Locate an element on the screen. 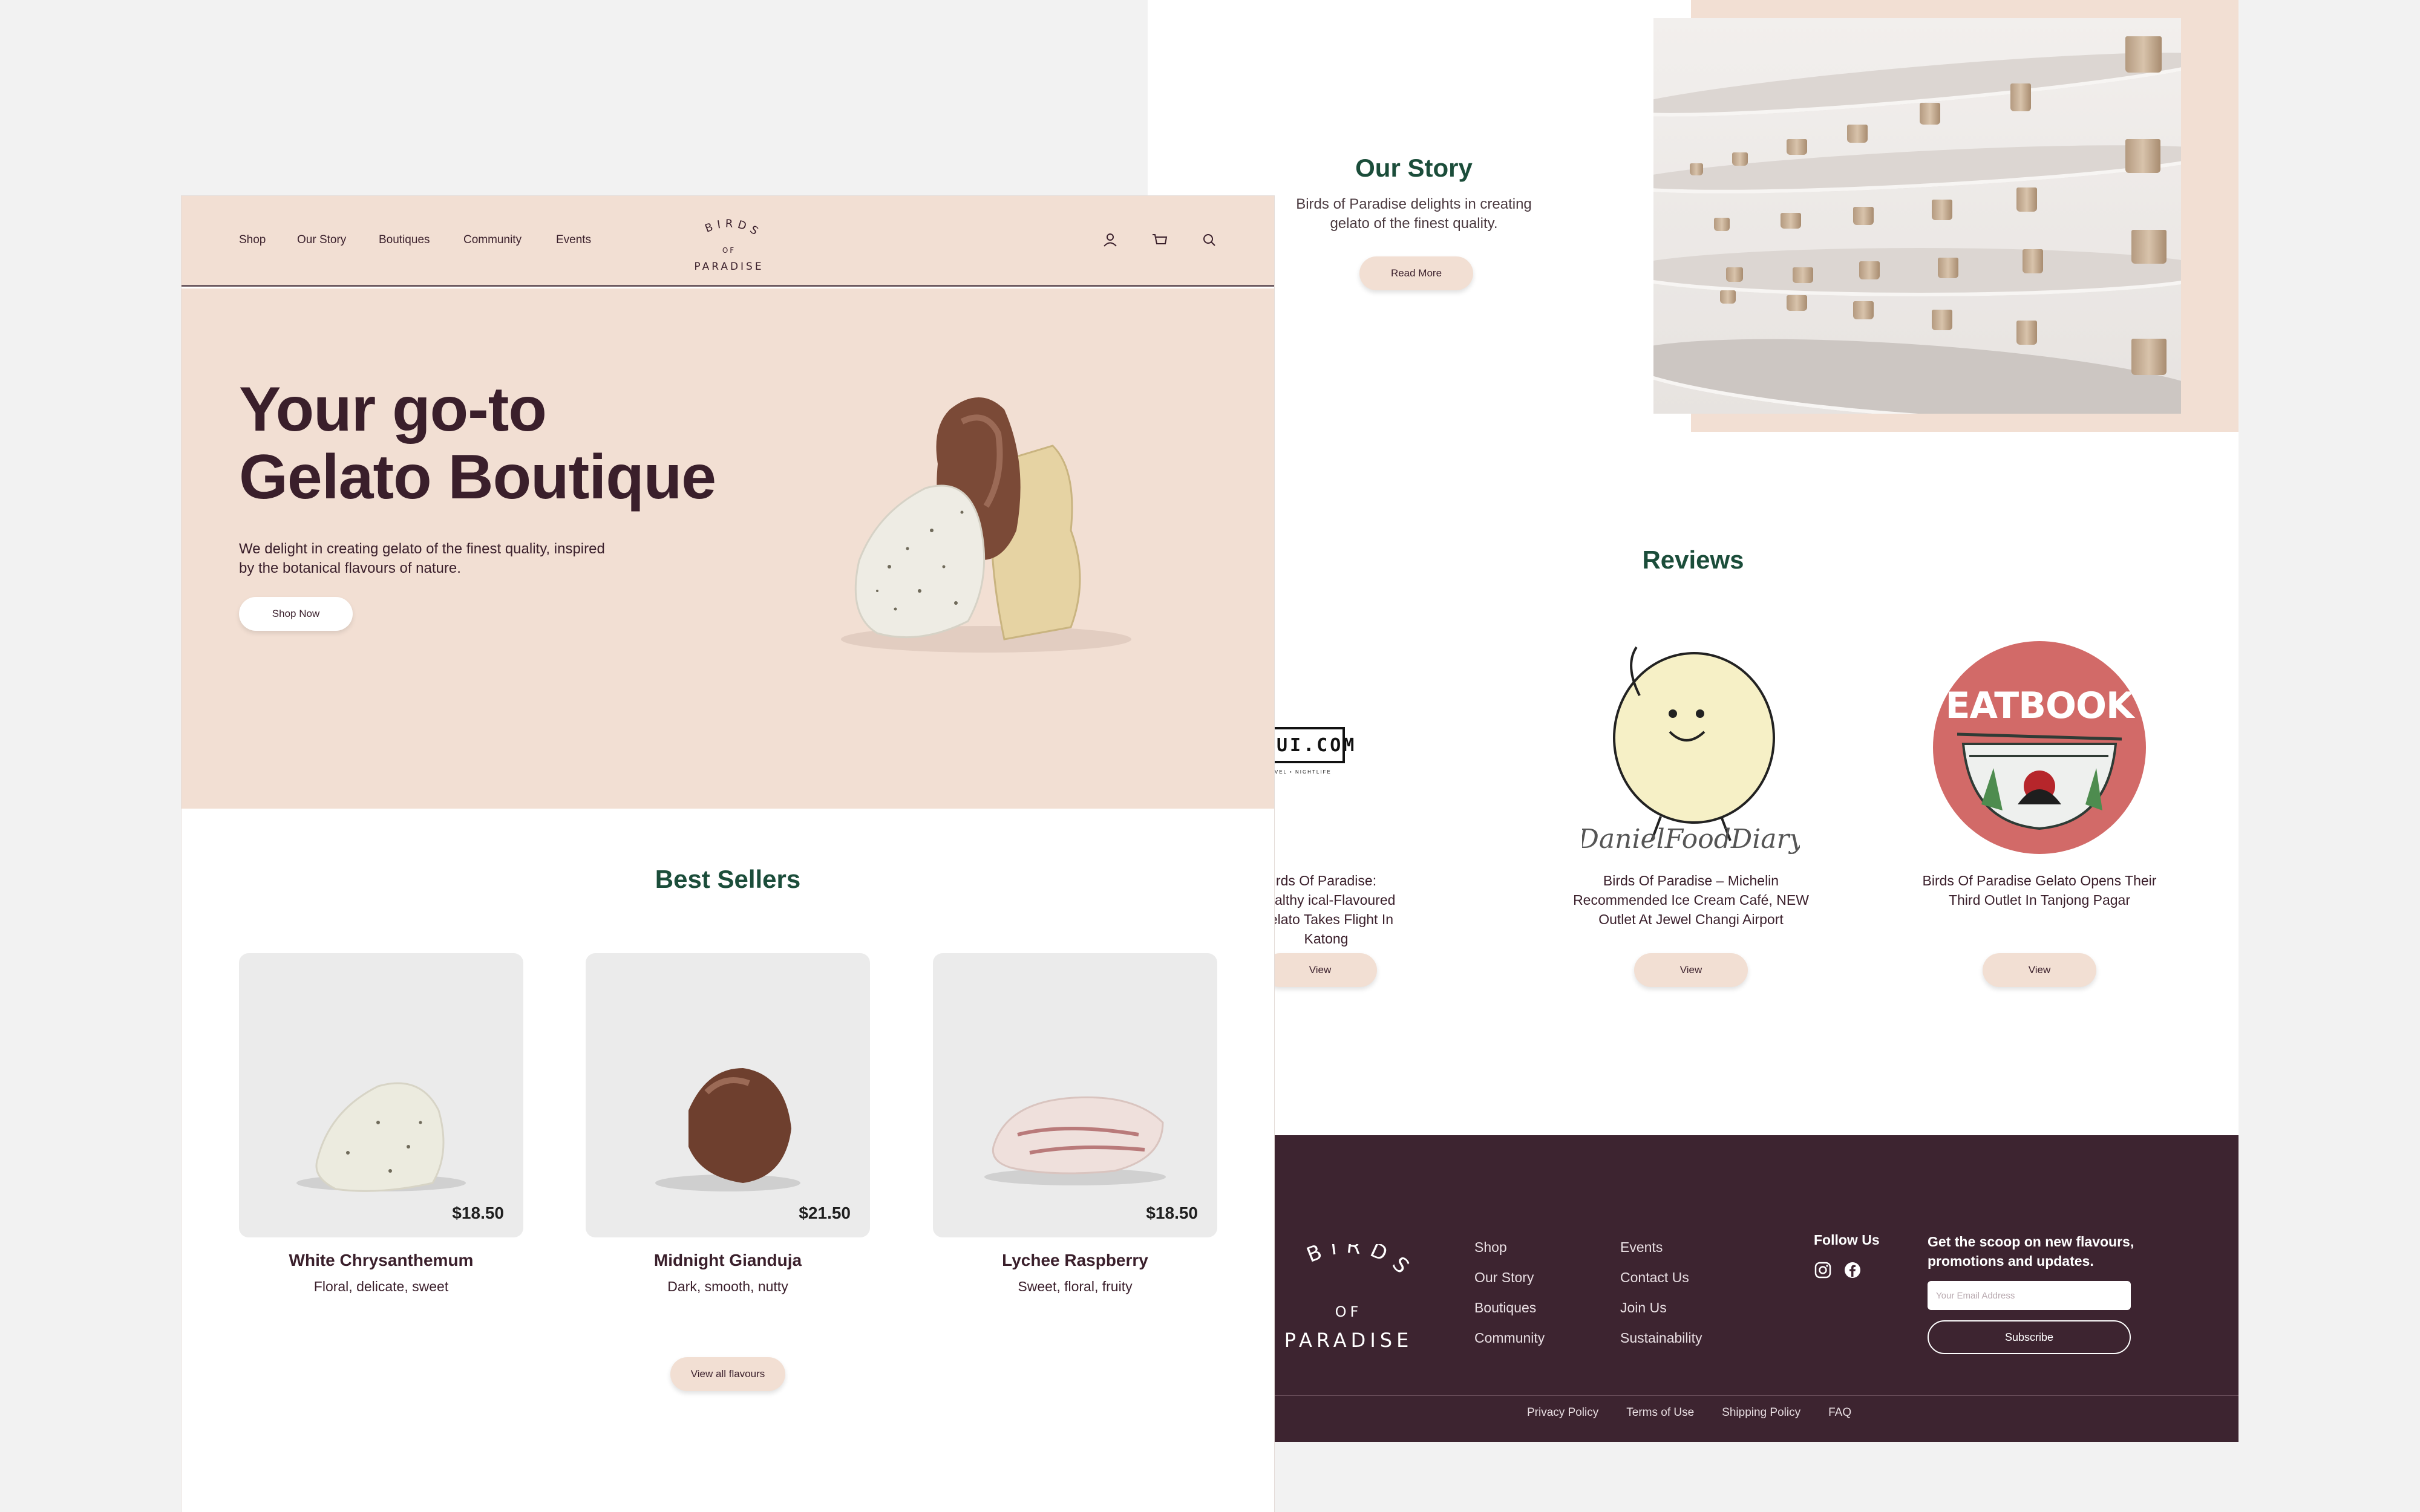 This screenshot has width=2420, height=1512. nav-link-boutiques: Boutiques is located at coordinates (404, 240).